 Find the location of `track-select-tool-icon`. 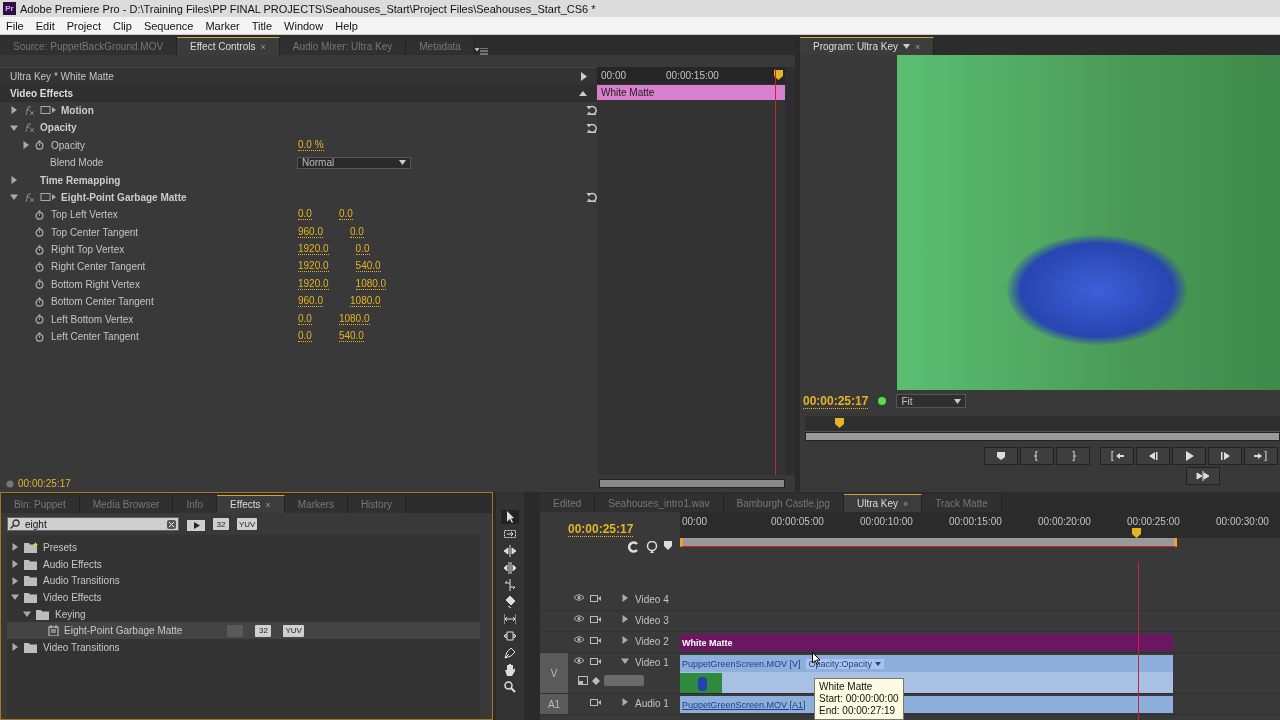

track-select-tool-icon is located at coordinates (510, 534).